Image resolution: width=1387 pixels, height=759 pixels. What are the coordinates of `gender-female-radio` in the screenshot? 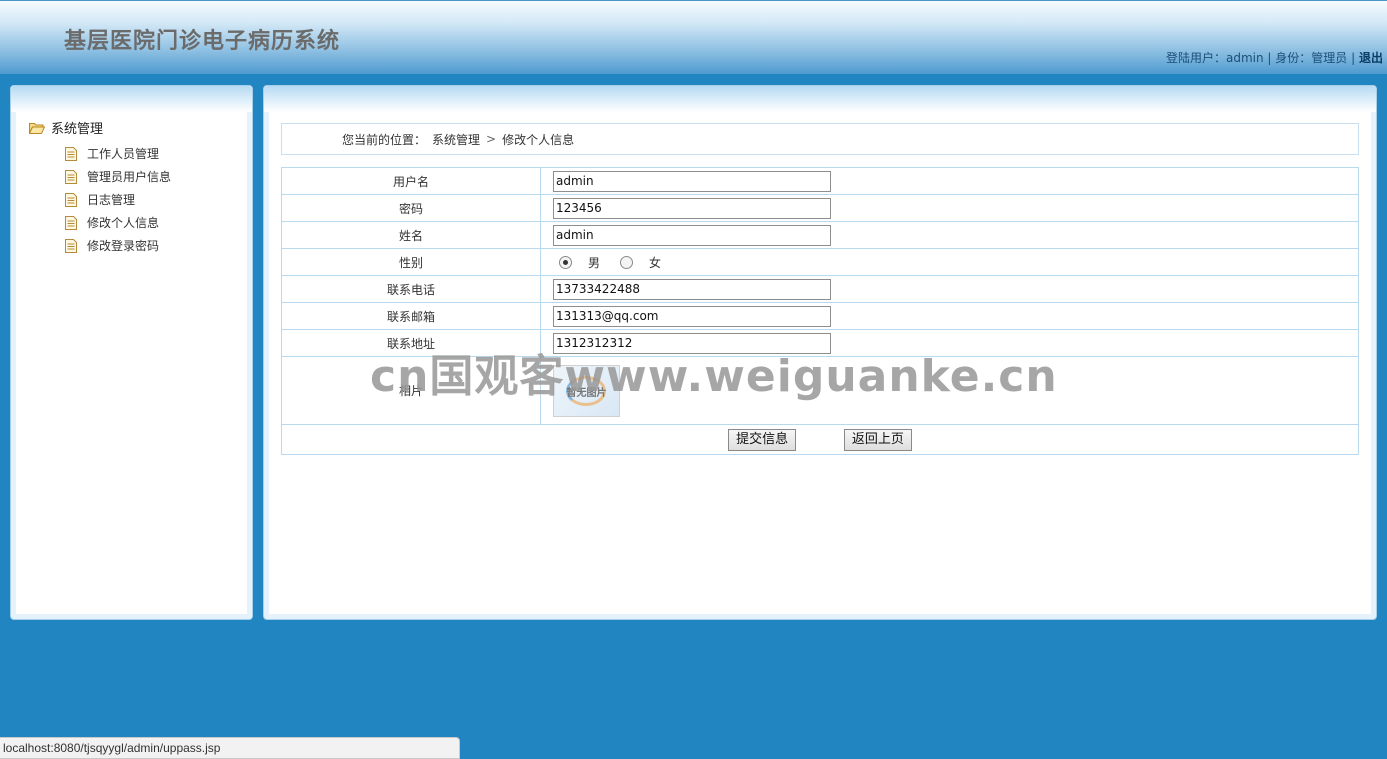 It's located at (627, 262).